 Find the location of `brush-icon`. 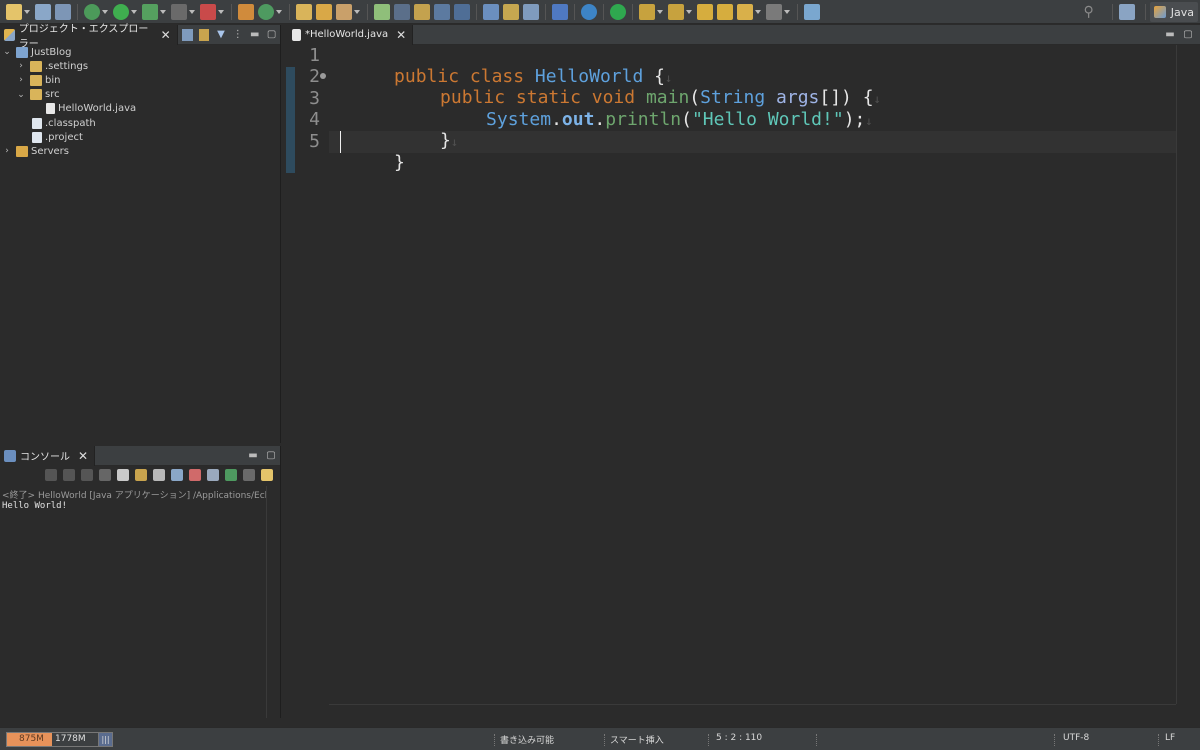

brush-icon is located at coordinates (344, 11).